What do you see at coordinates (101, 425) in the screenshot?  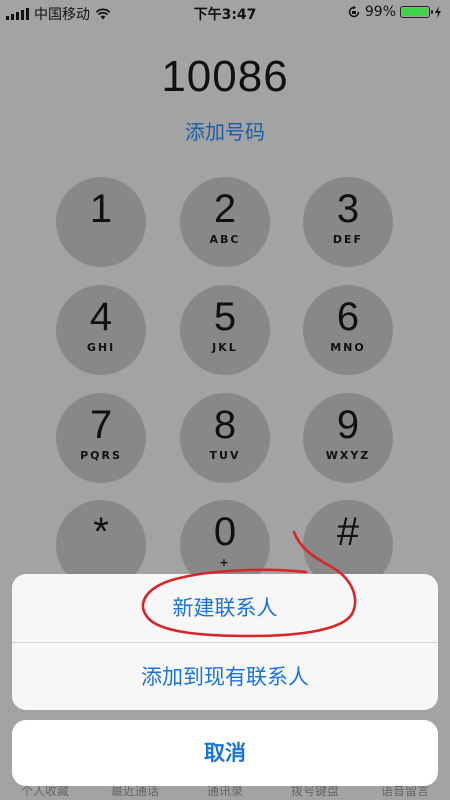 I see `key-digit: 7` at bounding box center [101, 425].